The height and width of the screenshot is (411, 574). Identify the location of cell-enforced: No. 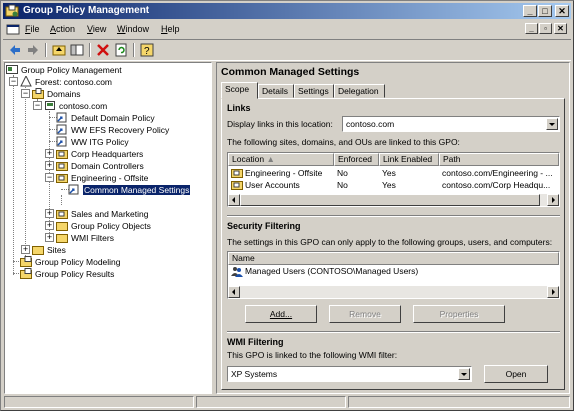
(342, 173).